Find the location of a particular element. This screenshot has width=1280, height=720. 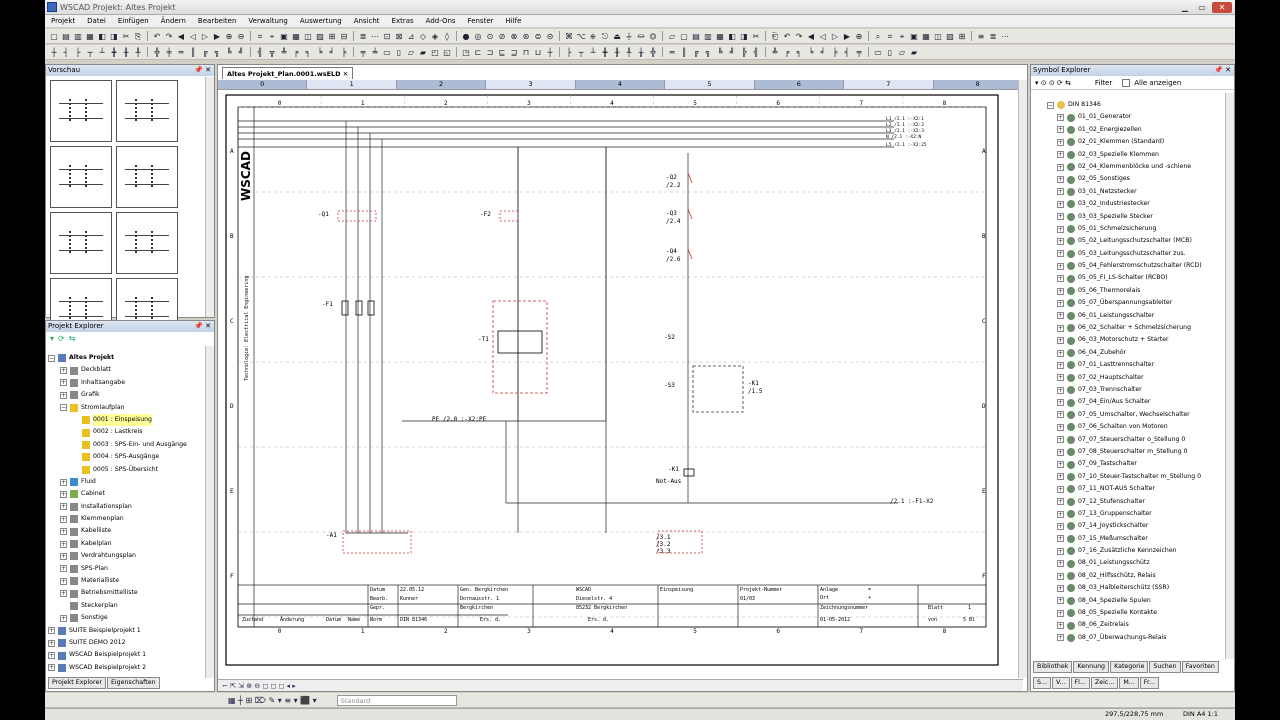

close-button: ✕ is located at coordinates (1222, 7).